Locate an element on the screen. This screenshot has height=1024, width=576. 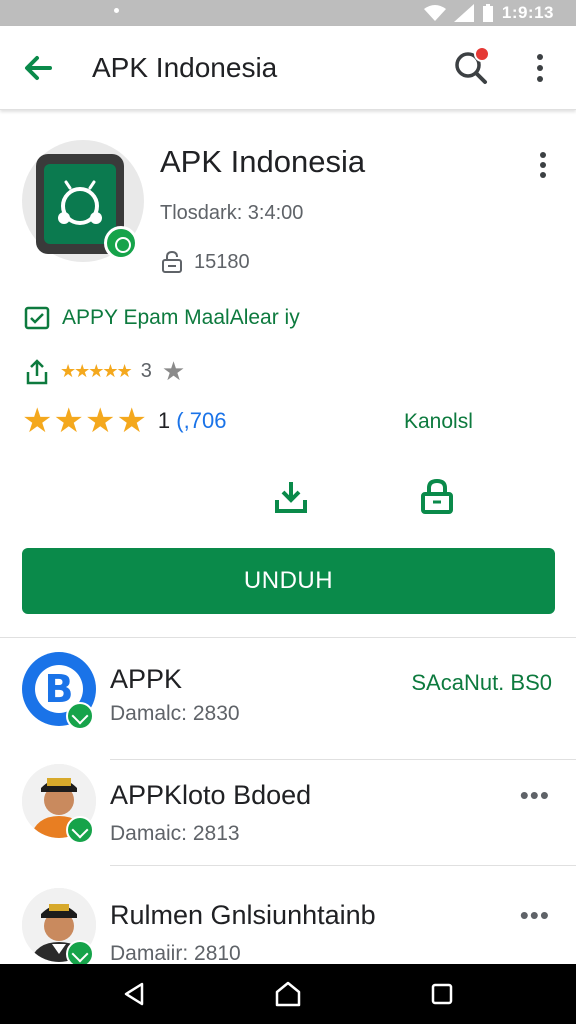
mini-stars-icon: ★★★★★ is located at coordinates (96, 371).